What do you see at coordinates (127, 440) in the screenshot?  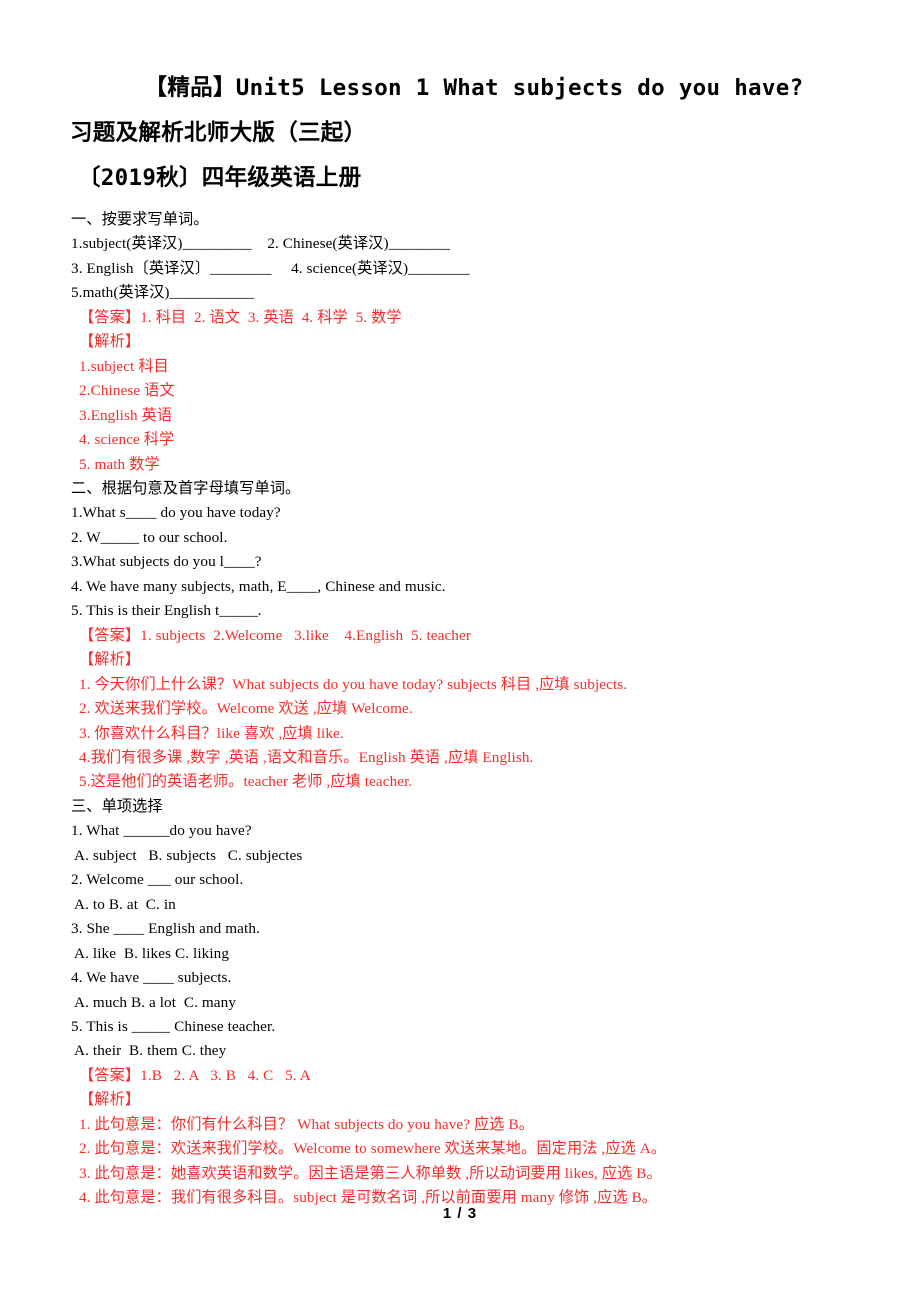 I see `section-1-analysis-line-4: 4. science 科学` at bounding box center [127, 440].